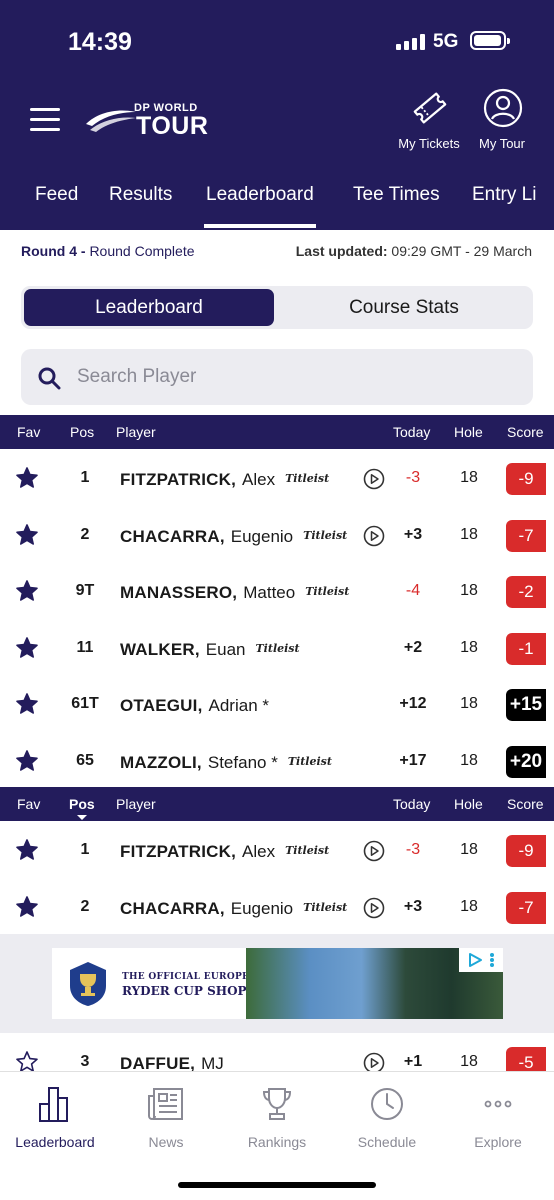 The height and width of the screenshot is (1200, 554). I want to click on player-name: OTAEGUI, Adrian *, so click(194, 706).